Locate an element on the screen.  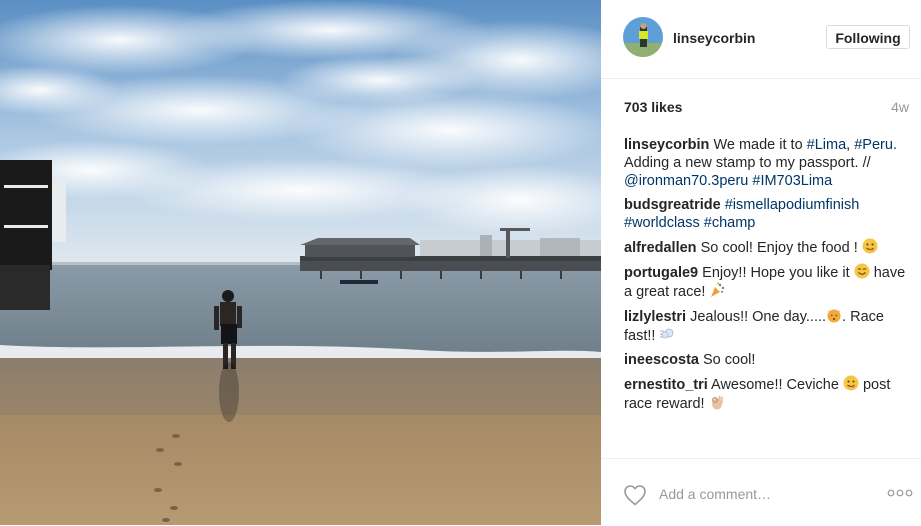
caption-text: We made it to is located at coordinates (760, 145).